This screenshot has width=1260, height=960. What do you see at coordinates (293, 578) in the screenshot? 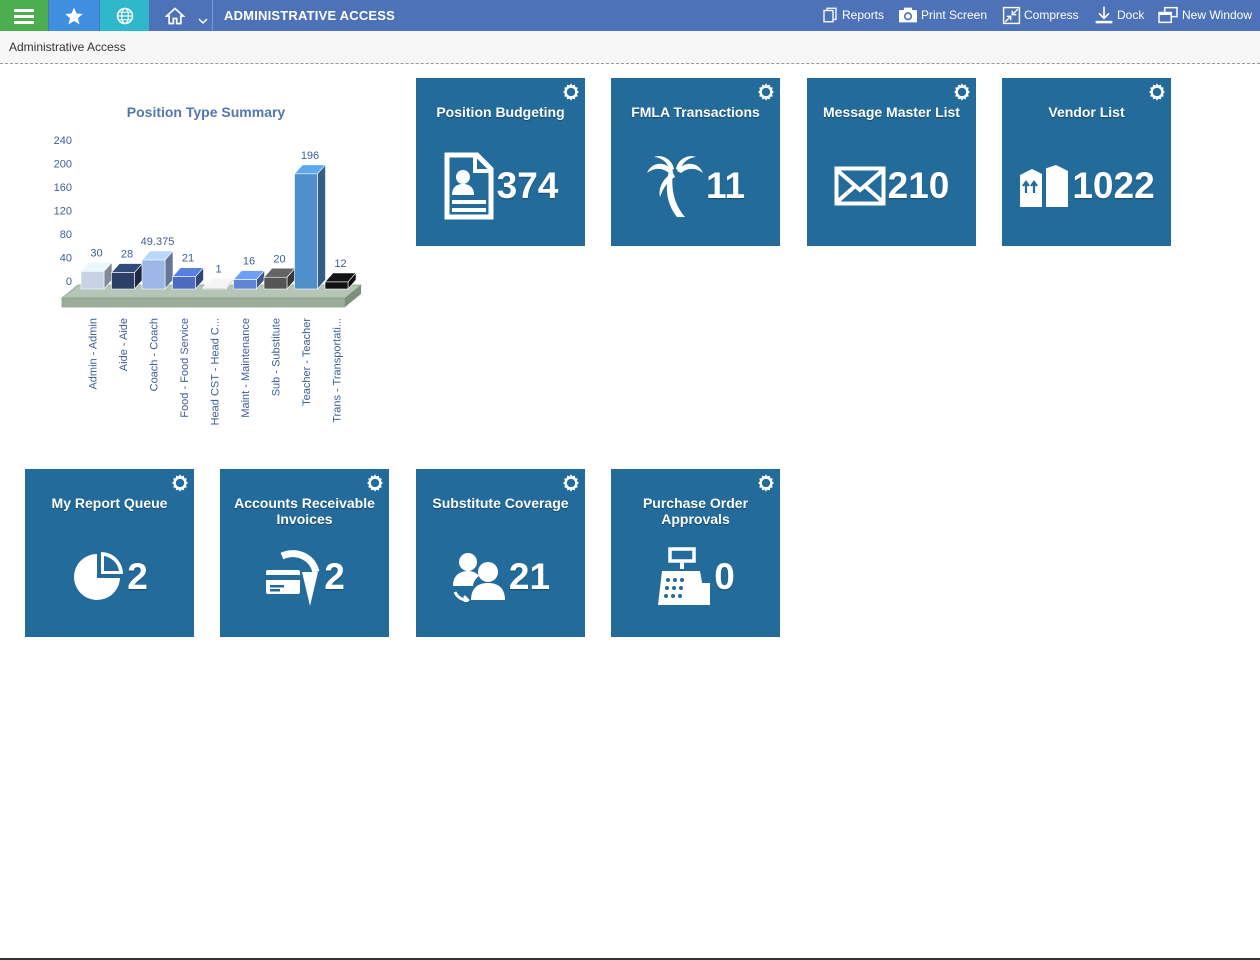
I see `card-invoice-icon` at bounding box center [293, 578].